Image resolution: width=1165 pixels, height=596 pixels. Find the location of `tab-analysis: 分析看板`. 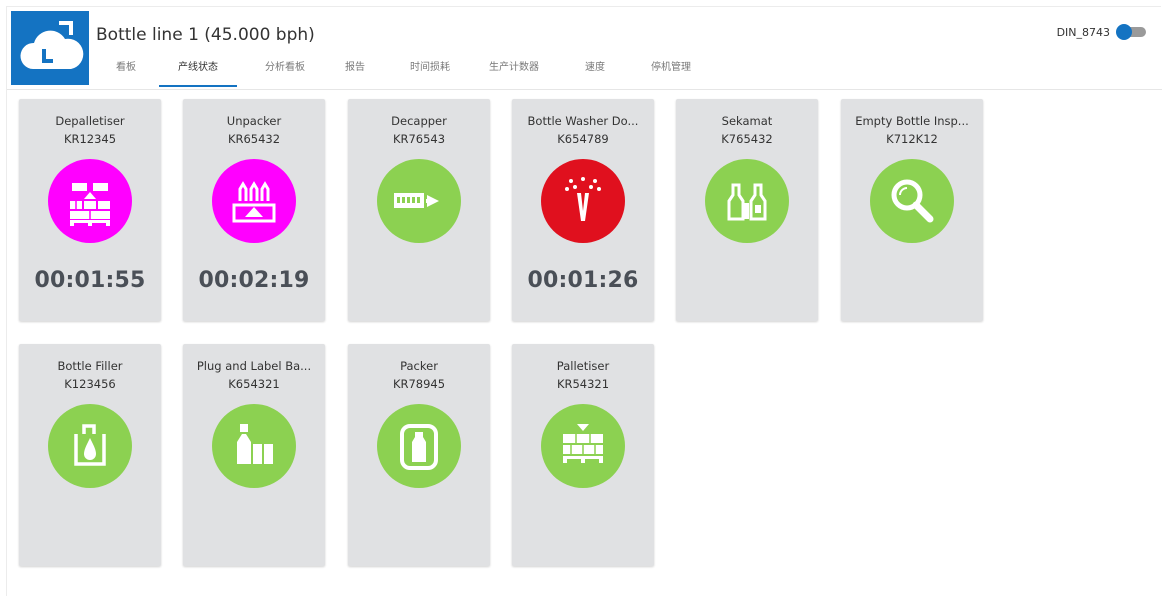

tab-analysis: 分析看板 is located at coordinates (285, 72).